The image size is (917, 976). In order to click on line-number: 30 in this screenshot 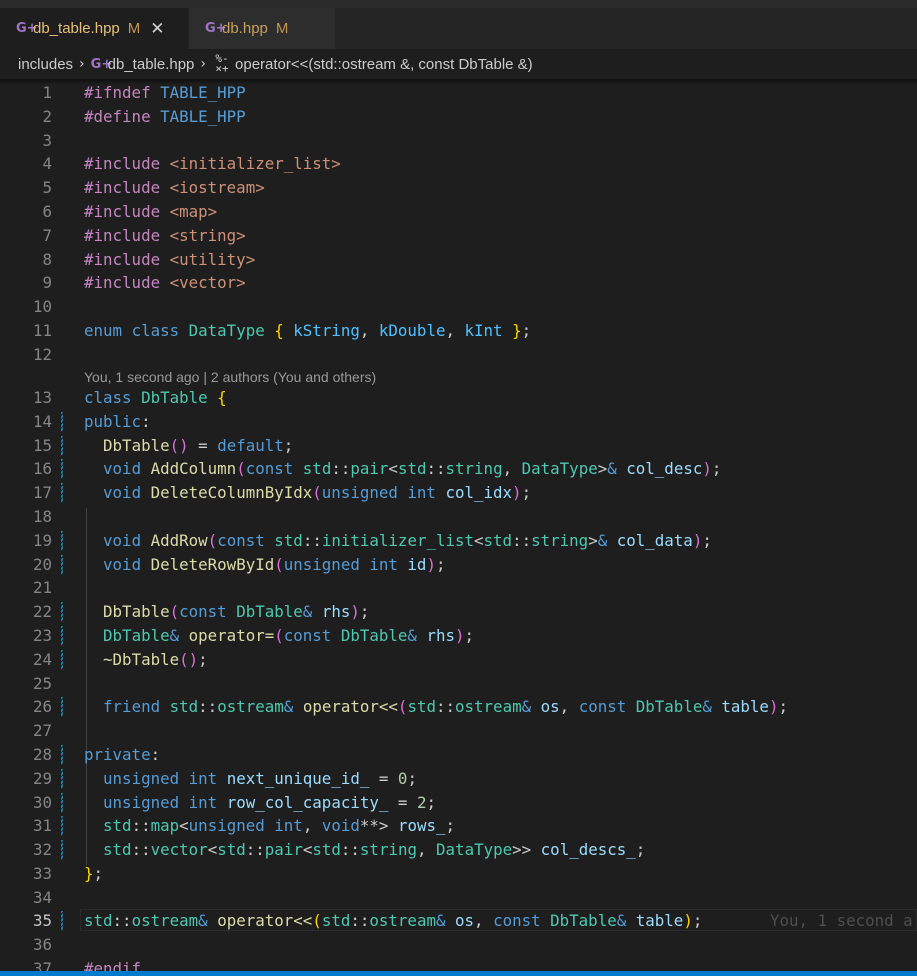, I will do `click(42, 802)`.